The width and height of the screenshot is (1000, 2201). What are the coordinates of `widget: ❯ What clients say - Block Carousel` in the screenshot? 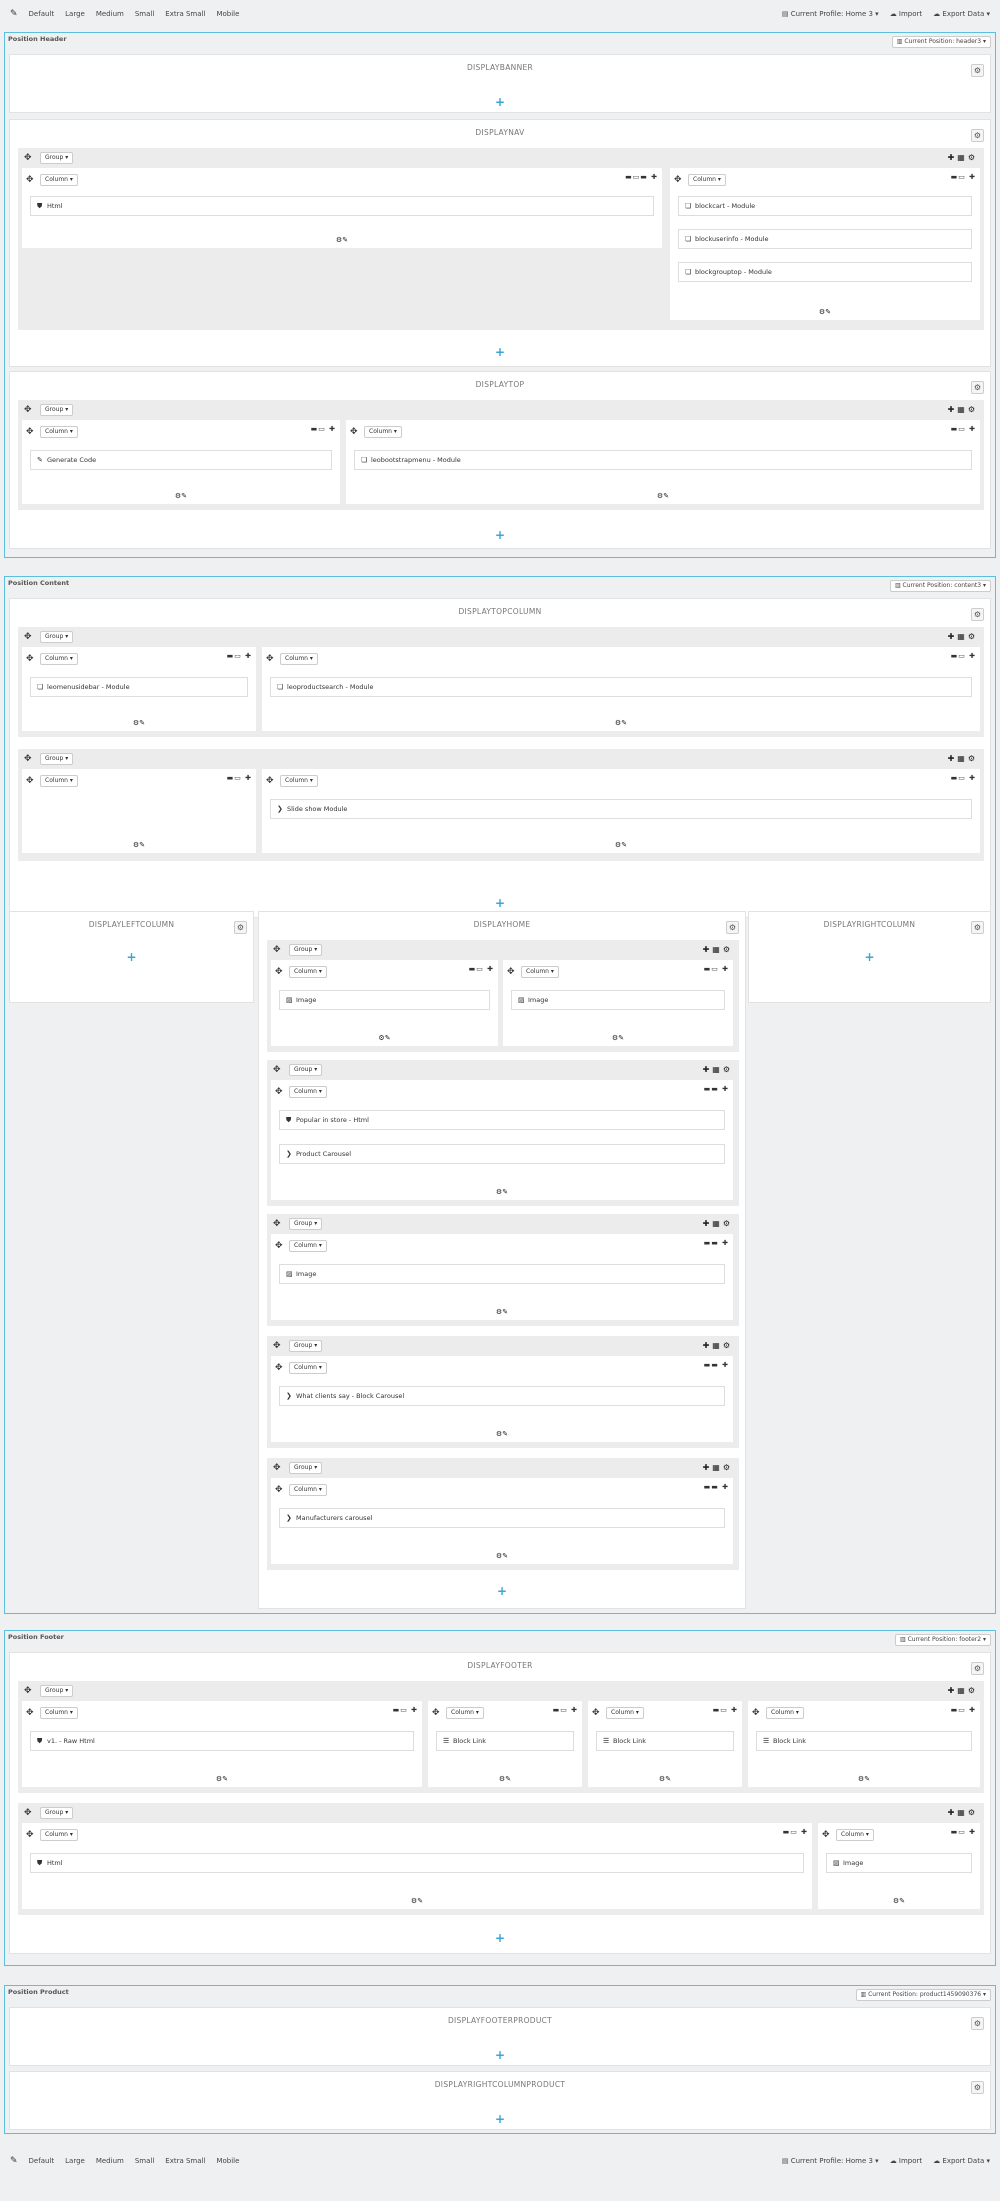 It's located at (502, 1396).